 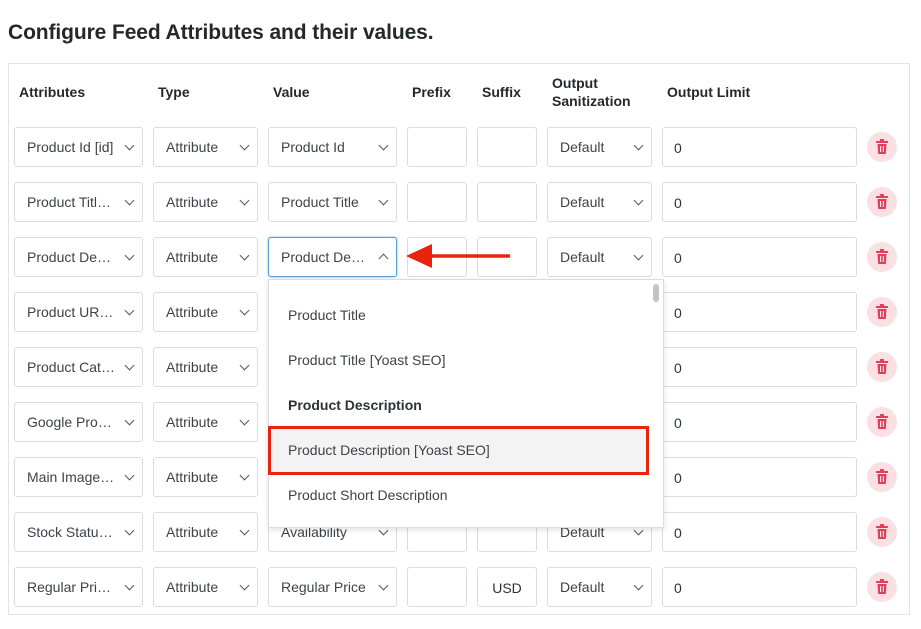 I want to click on dropdown-option: Product Title, so click(x=459, y=315).